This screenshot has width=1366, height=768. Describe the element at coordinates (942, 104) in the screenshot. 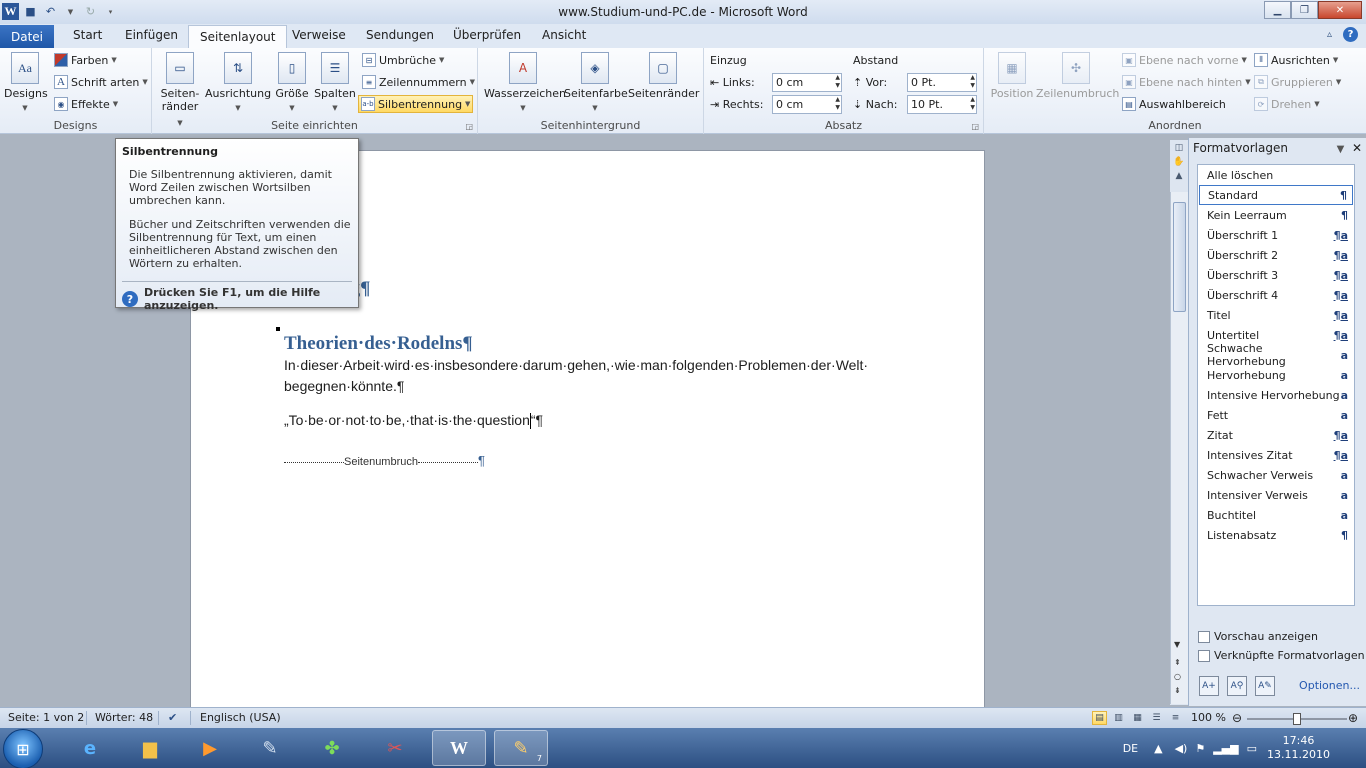

I see `abstand-nach-input: 10 Pt. ▲ ▼` at that location.